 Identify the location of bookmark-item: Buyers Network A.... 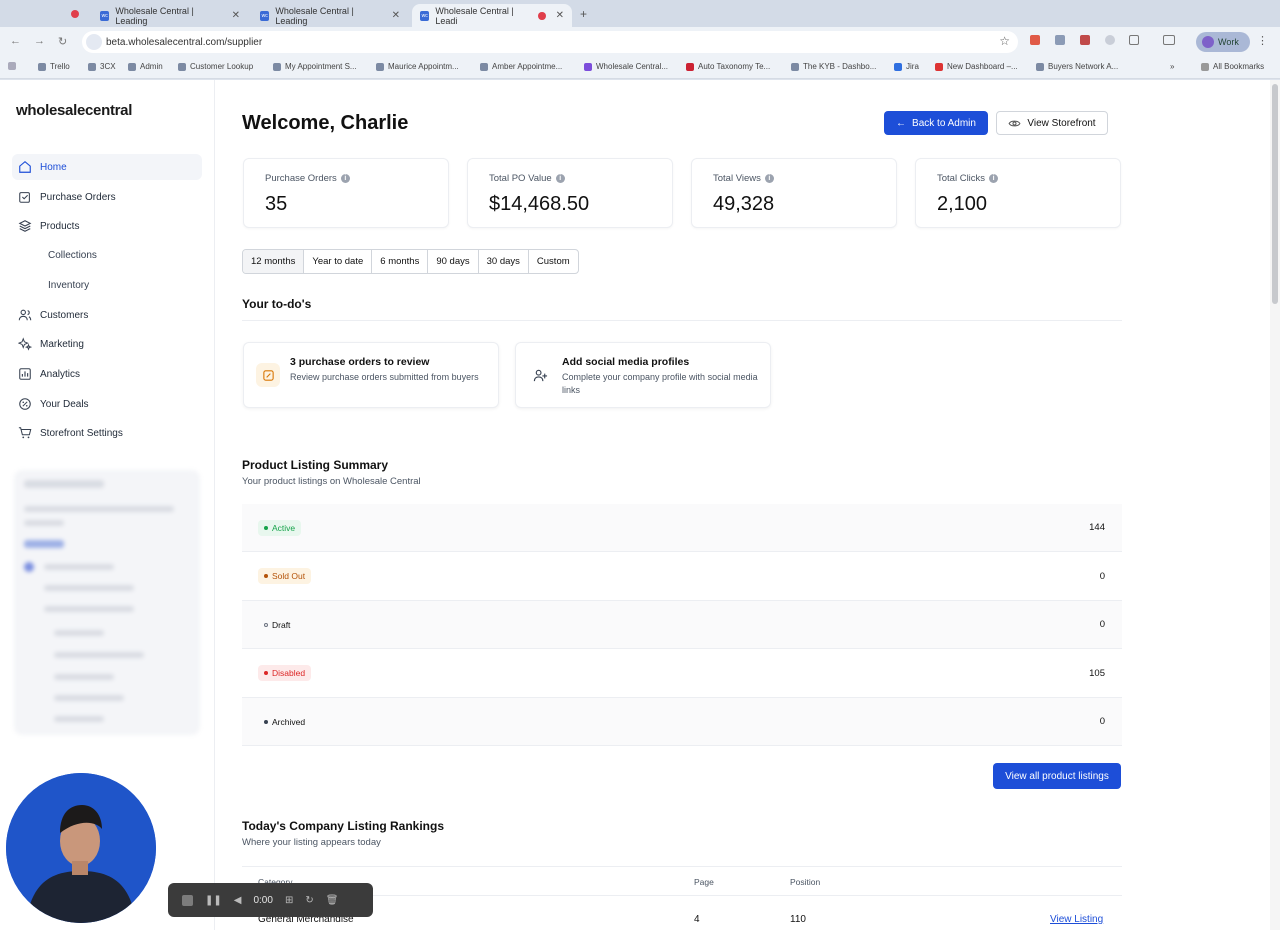
(1077, 66).